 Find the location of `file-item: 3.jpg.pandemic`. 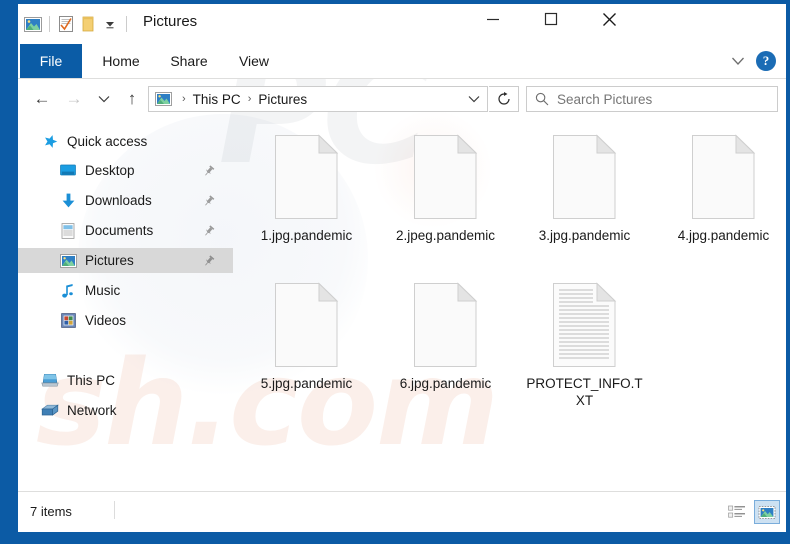

file-item: 3.jpg.pandemic is located at coordinates (584, 188).